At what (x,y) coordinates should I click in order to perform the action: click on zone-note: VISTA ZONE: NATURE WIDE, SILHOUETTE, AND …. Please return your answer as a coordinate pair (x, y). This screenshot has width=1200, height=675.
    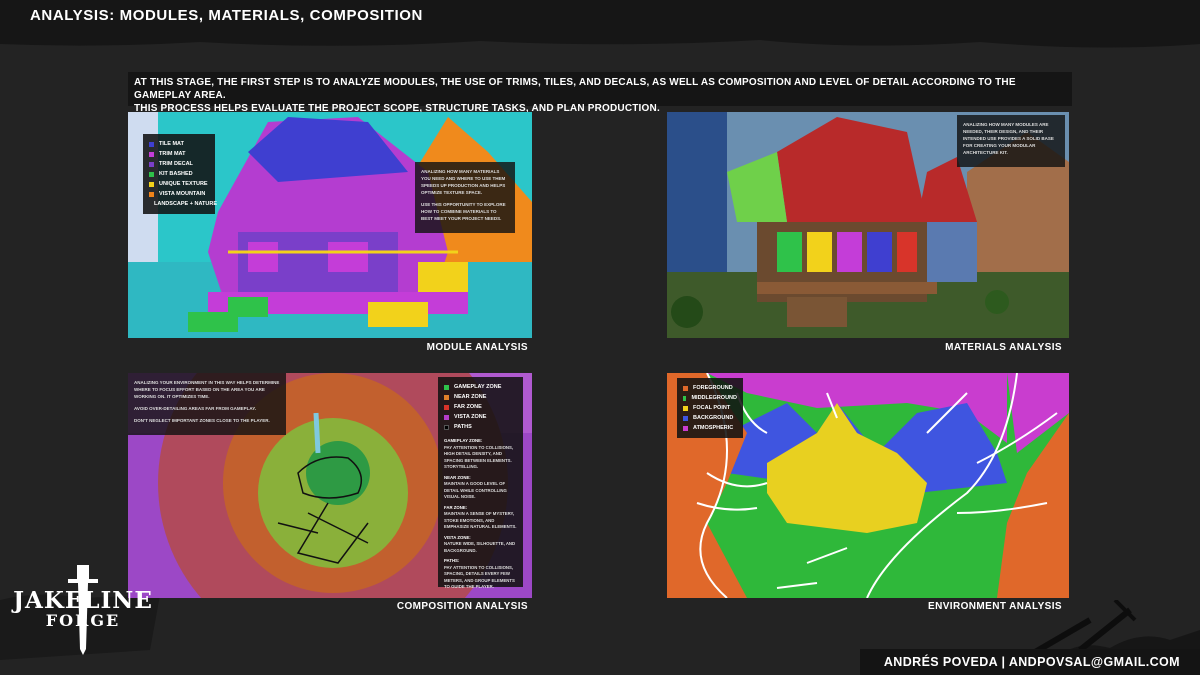
    Looking at the image, I should click on (480, 545).